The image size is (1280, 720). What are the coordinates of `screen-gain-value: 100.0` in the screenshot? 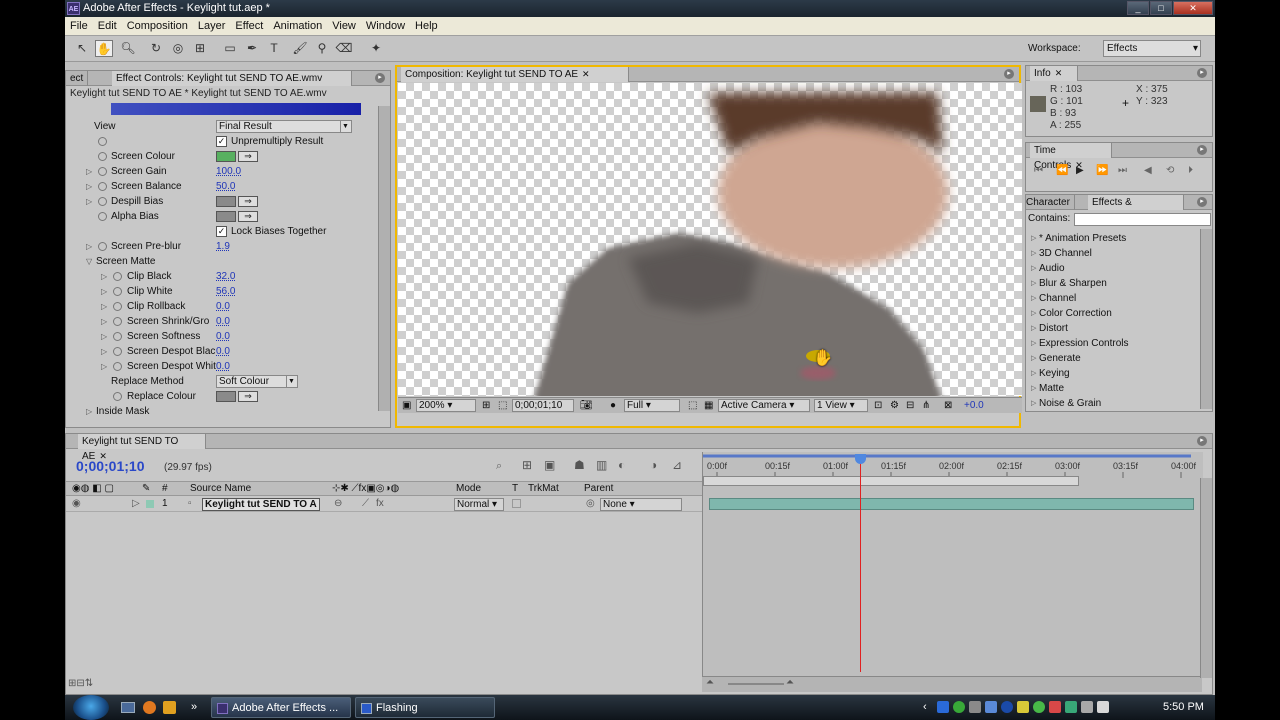 It's located at (228, 171).